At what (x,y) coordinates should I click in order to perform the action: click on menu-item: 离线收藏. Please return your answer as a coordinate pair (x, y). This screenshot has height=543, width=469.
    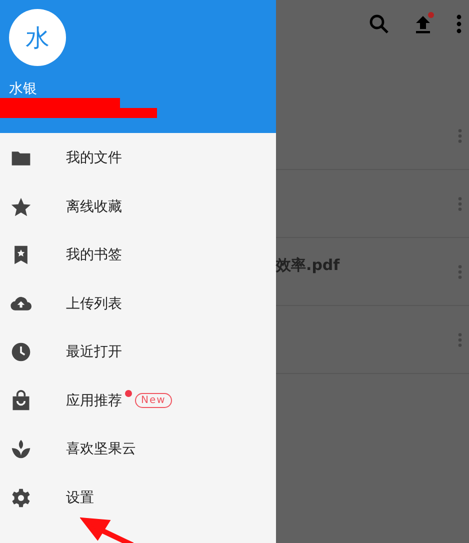
    Looking at the image, I should click on (138, 206).